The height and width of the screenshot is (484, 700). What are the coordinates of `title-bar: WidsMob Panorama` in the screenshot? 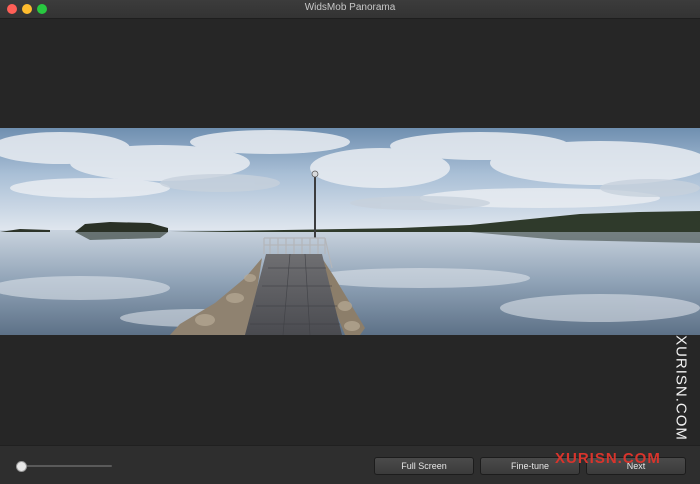 It's located at (350, 9).